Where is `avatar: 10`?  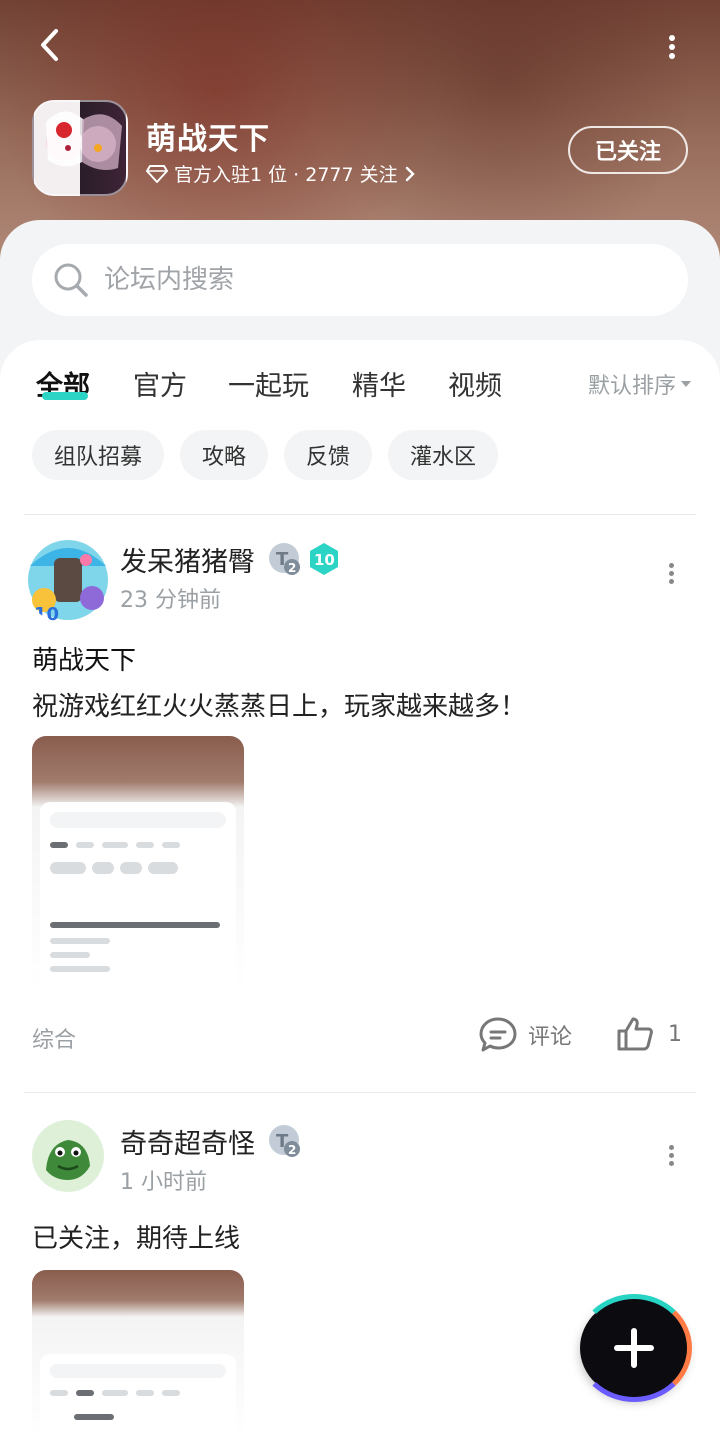 avatar: 10 is located at coordinates (68, 580).